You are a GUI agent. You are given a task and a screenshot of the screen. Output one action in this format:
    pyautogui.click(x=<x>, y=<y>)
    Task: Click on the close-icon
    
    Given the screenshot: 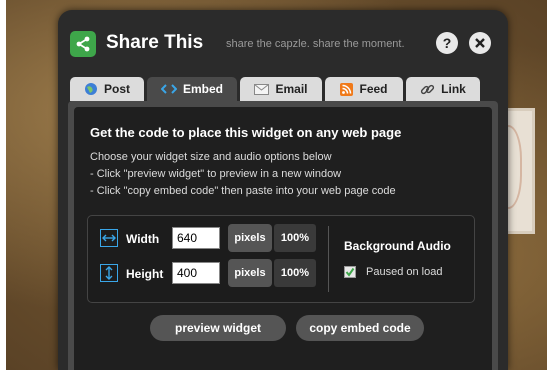 What is the action you would take?
    pyautogui.click(x=480, y=43)
    